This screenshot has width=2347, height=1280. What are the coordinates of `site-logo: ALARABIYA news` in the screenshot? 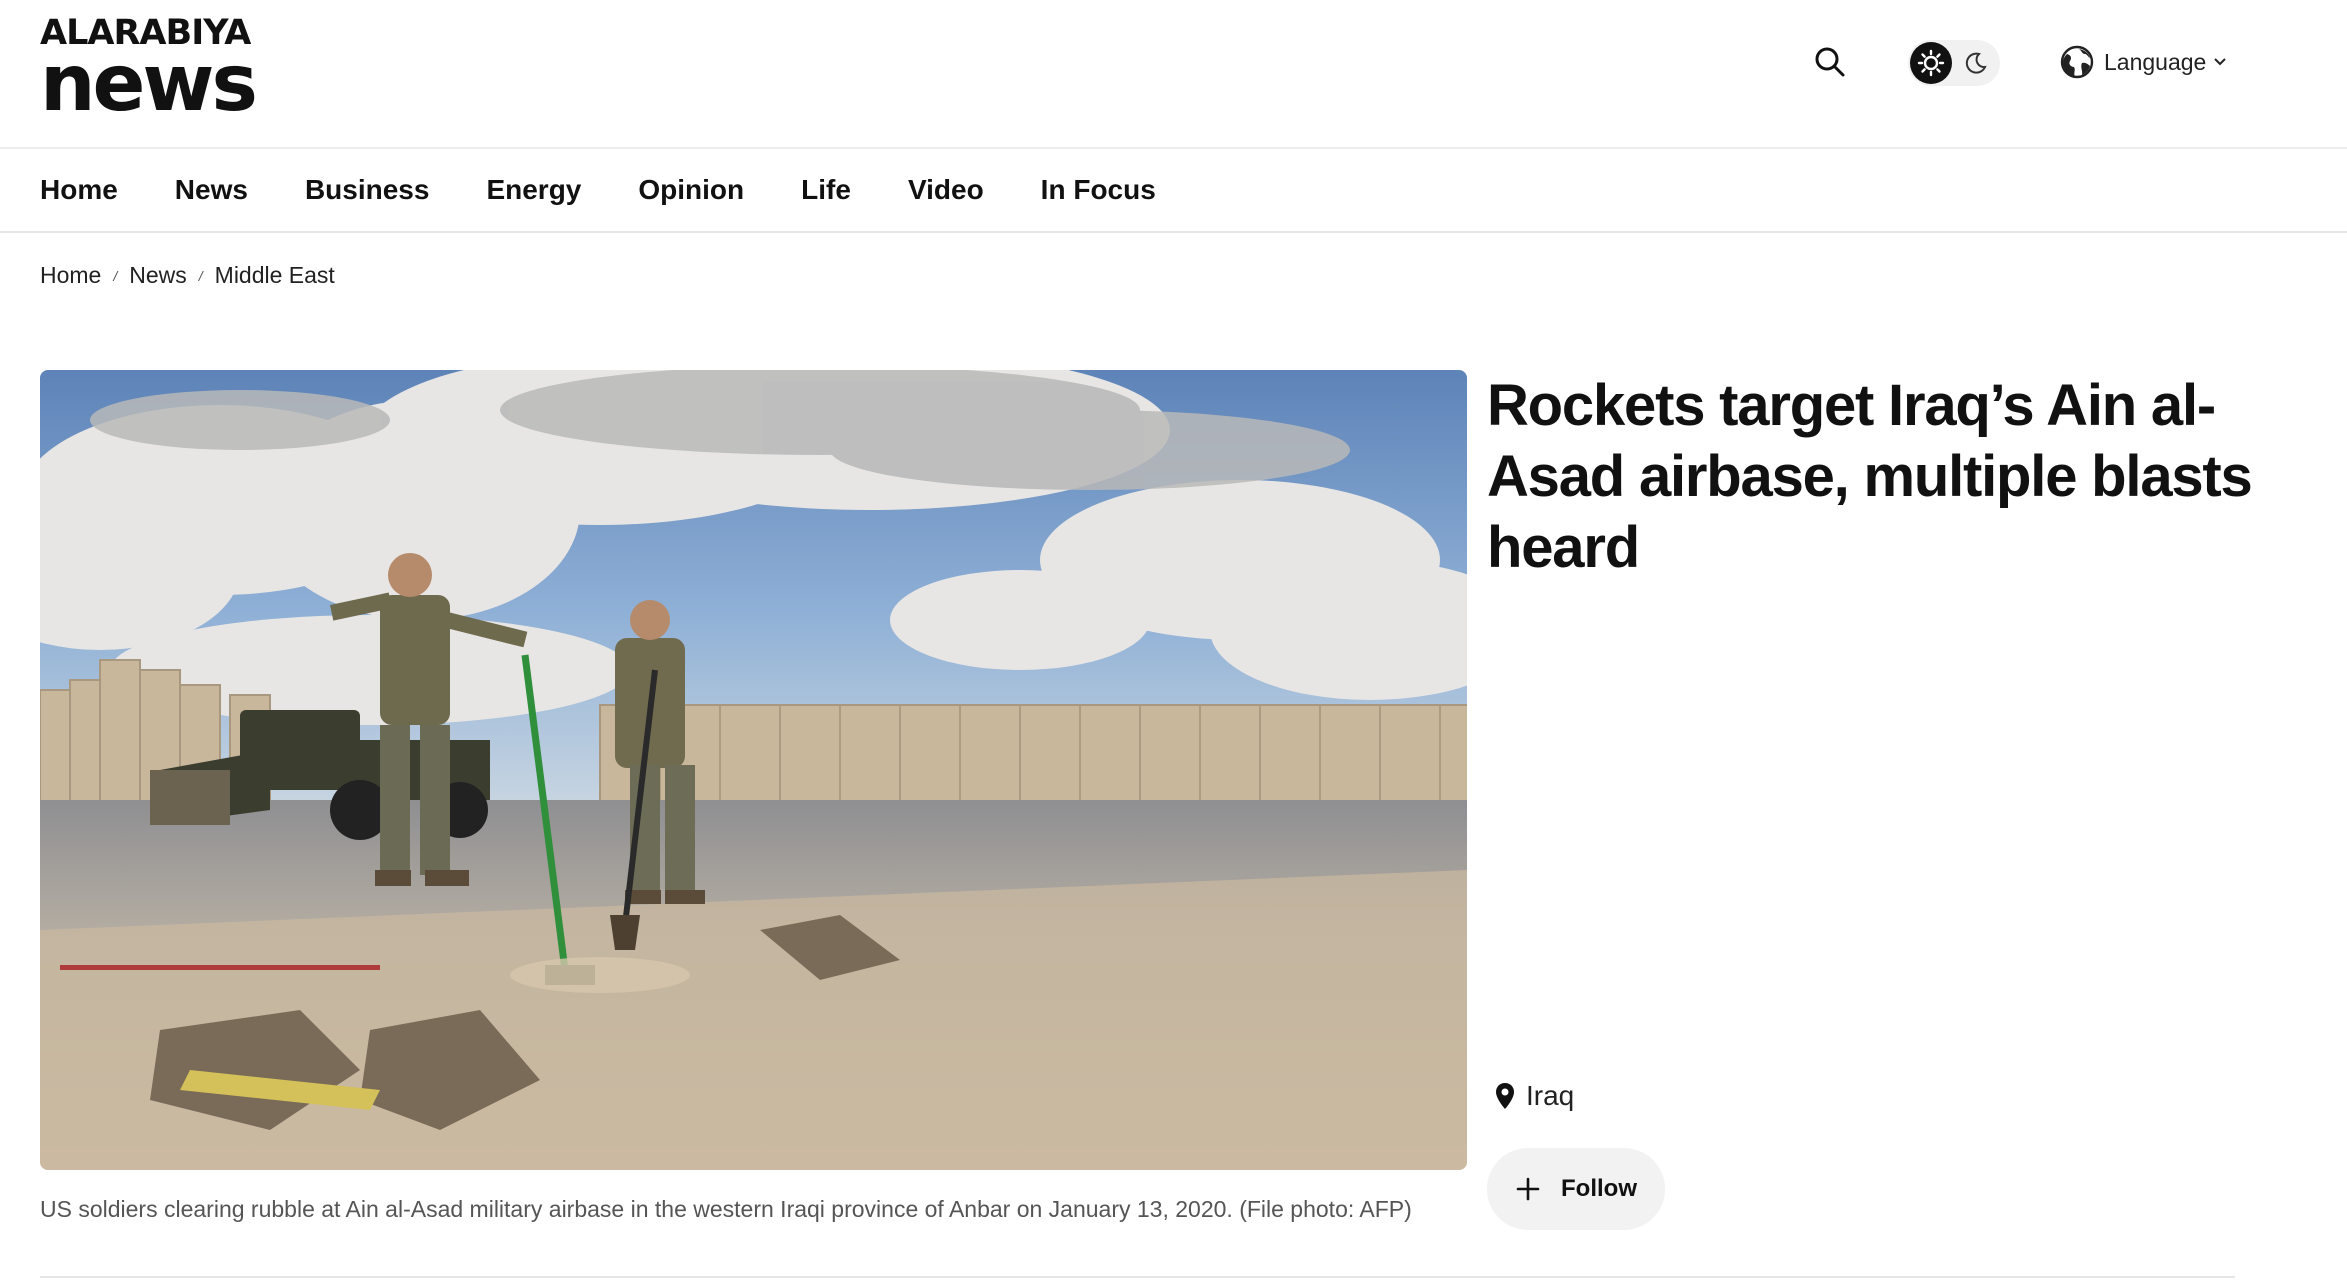 It's located at (149, 71).